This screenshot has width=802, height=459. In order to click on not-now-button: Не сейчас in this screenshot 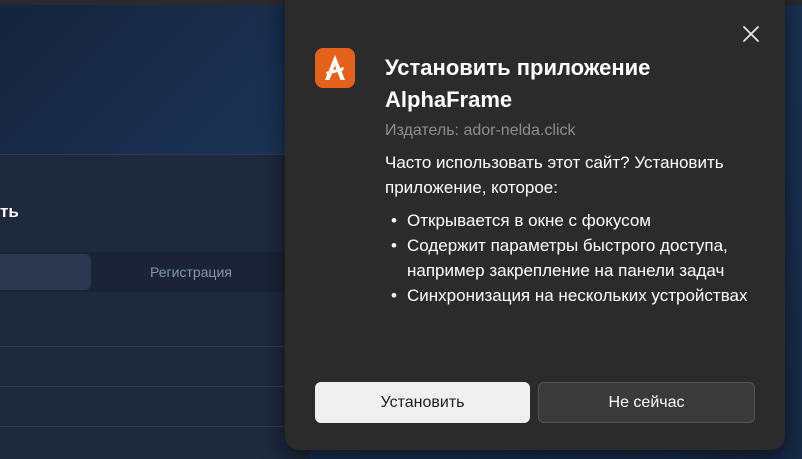, I will do `click(646, 402)`.